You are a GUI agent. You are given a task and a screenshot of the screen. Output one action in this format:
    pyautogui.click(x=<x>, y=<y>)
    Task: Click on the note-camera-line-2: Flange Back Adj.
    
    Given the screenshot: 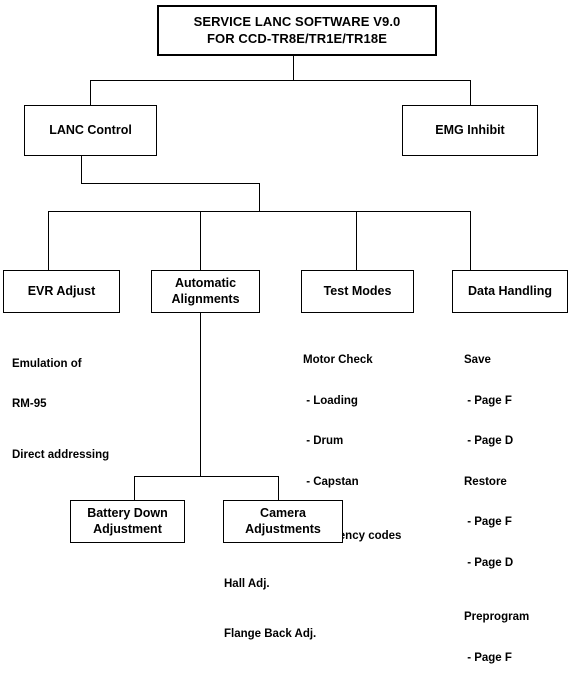 What is the action you would take?
    pyautogui.click(x=270, y=633)
    